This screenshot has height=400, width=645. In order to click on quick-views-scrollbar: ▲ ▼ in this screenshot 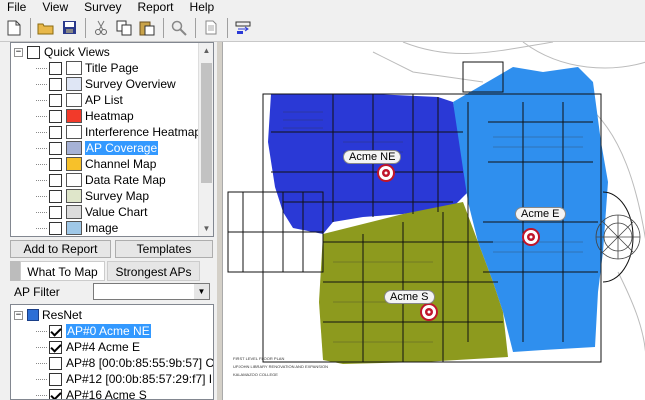, I will do `click(205, 139)`.